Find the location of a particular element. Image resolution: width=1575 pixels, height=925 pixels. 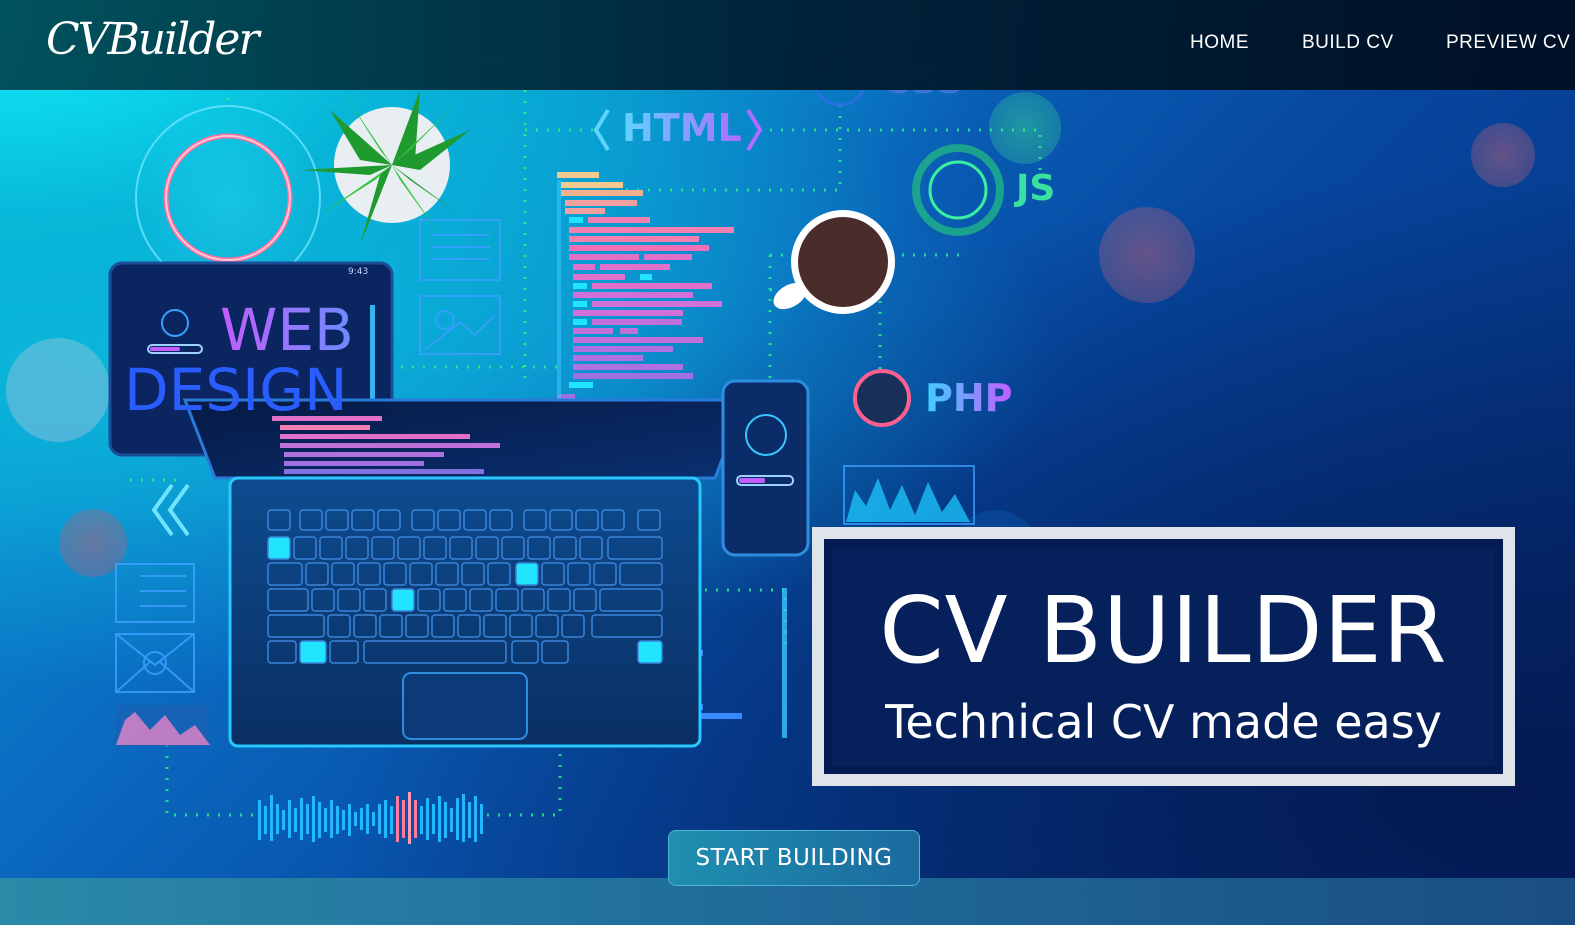

hero-title-box: CV BUILDER Technical CV made easy is located at coordinates (1163, 656).